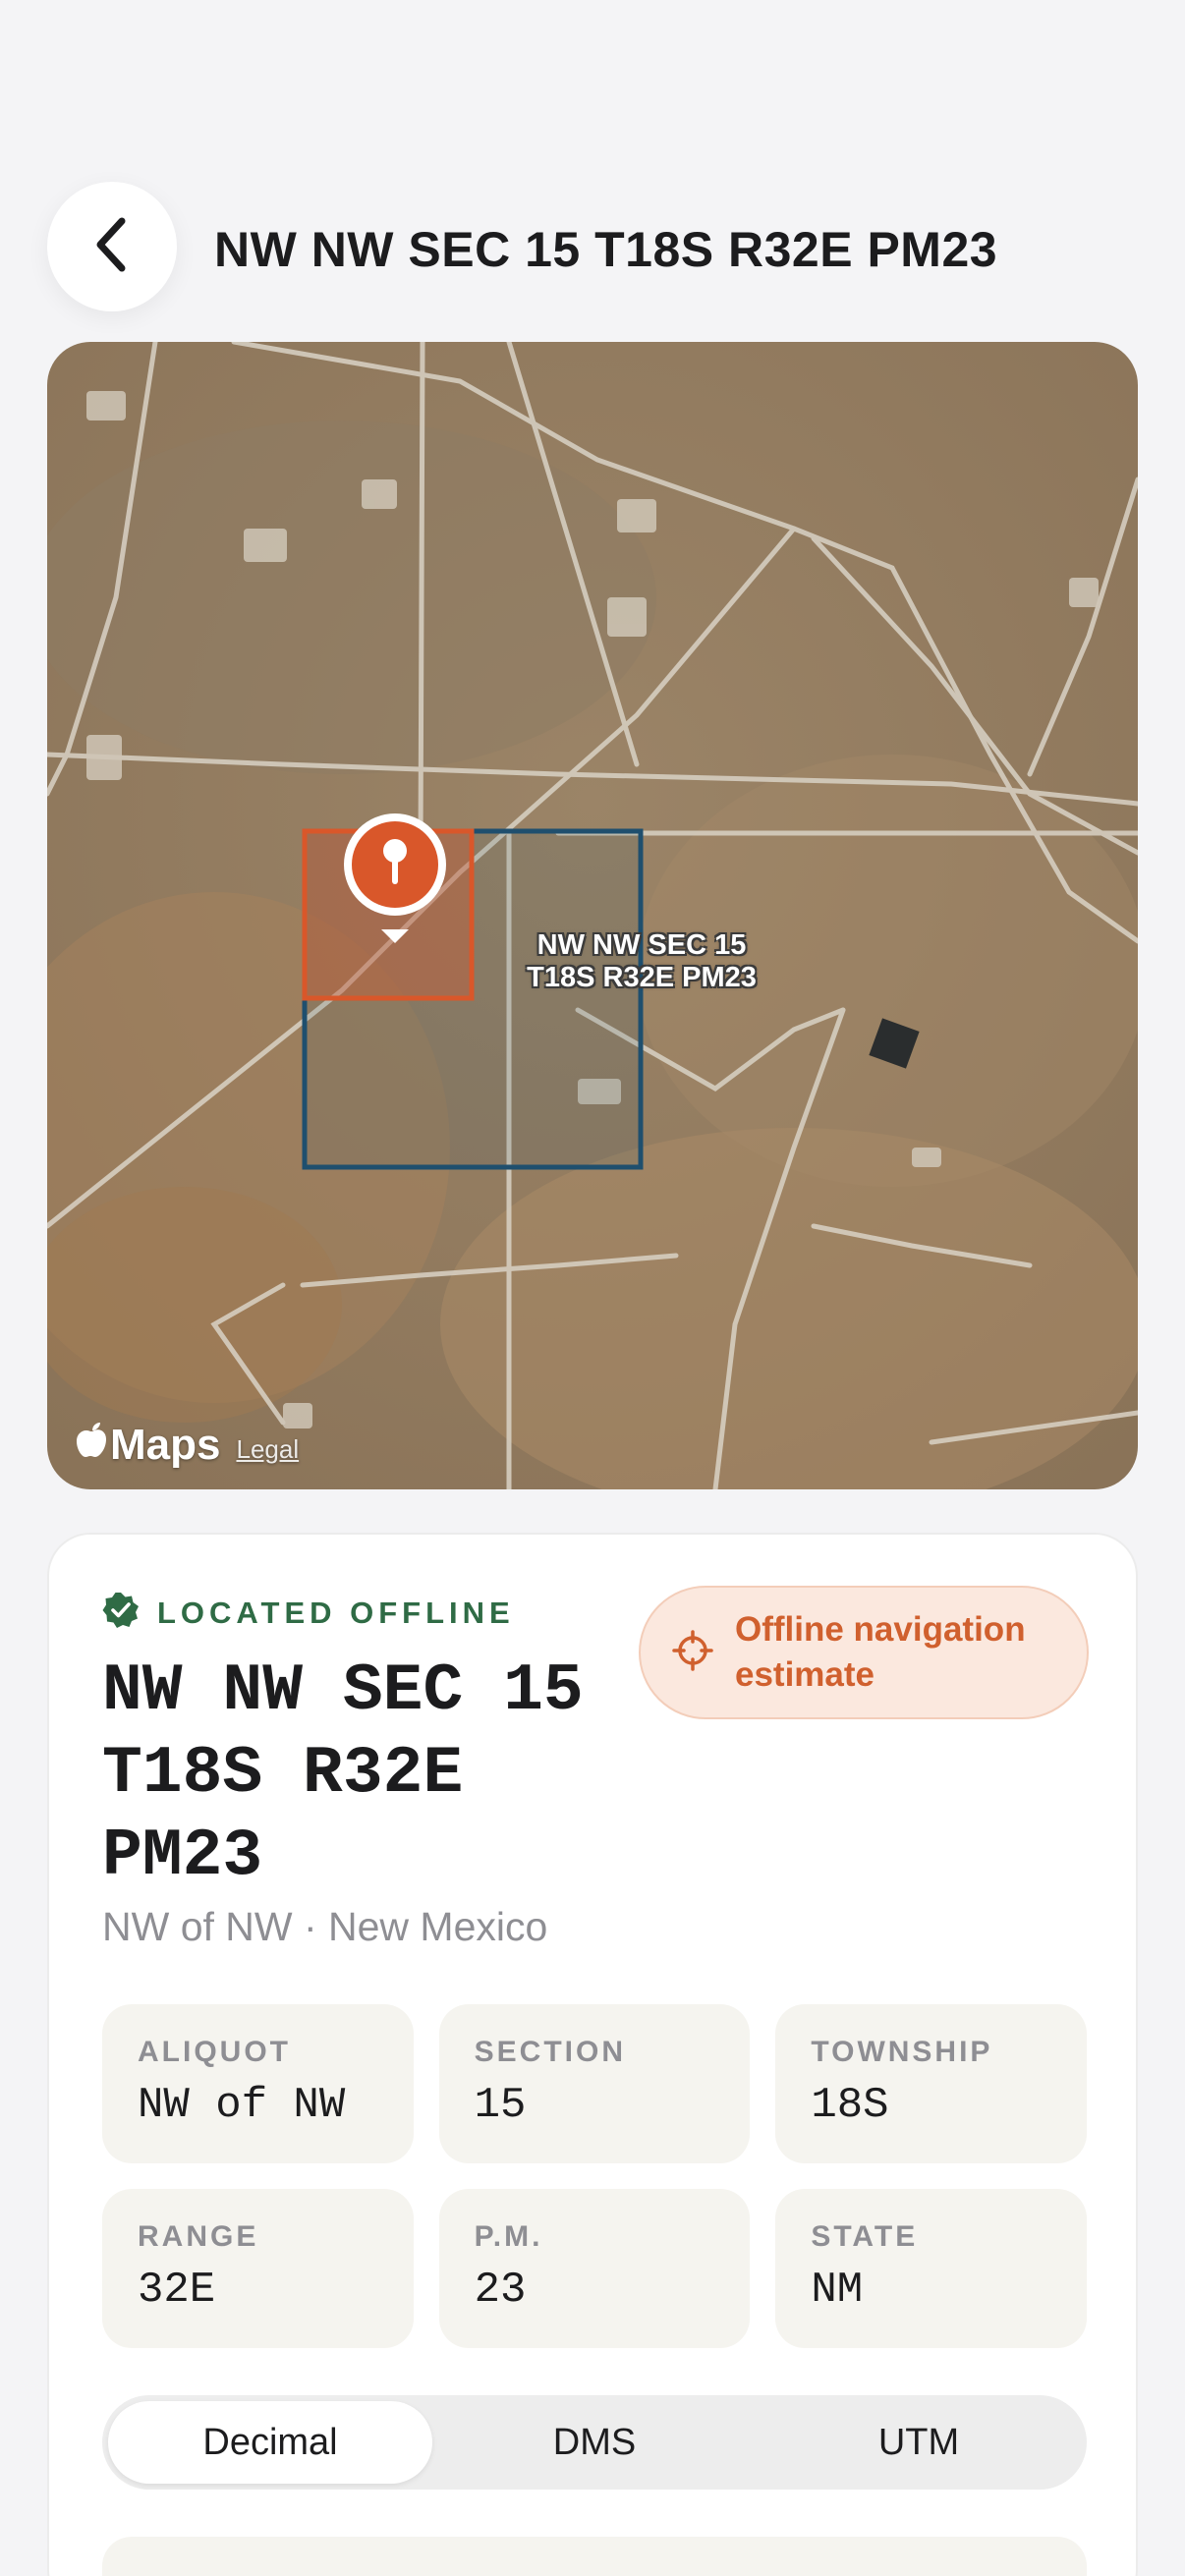 This screenshot has height=2576, width=1185. I want to click on page-title: NW NW SEC 15 T18S R32E PM23, so click(606, 249).